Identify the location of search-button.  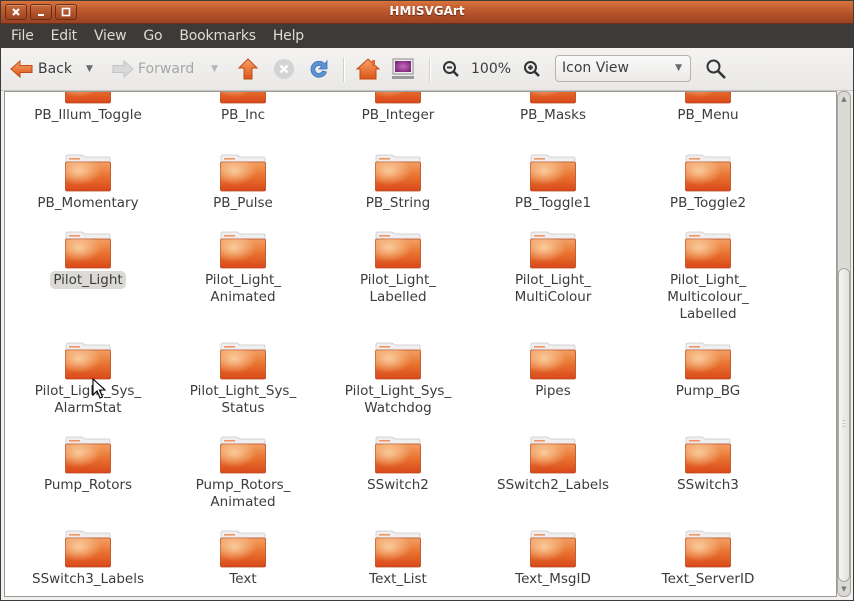
(716, 69).